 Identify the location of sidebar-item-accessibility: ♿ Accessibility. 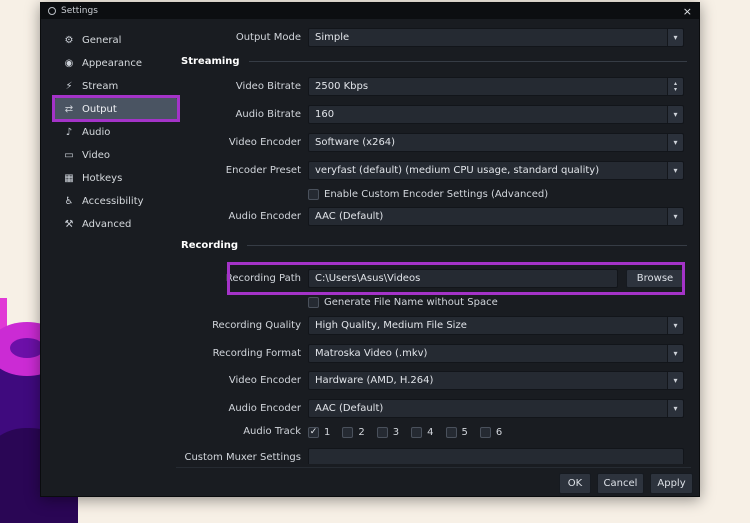
(116, 201).